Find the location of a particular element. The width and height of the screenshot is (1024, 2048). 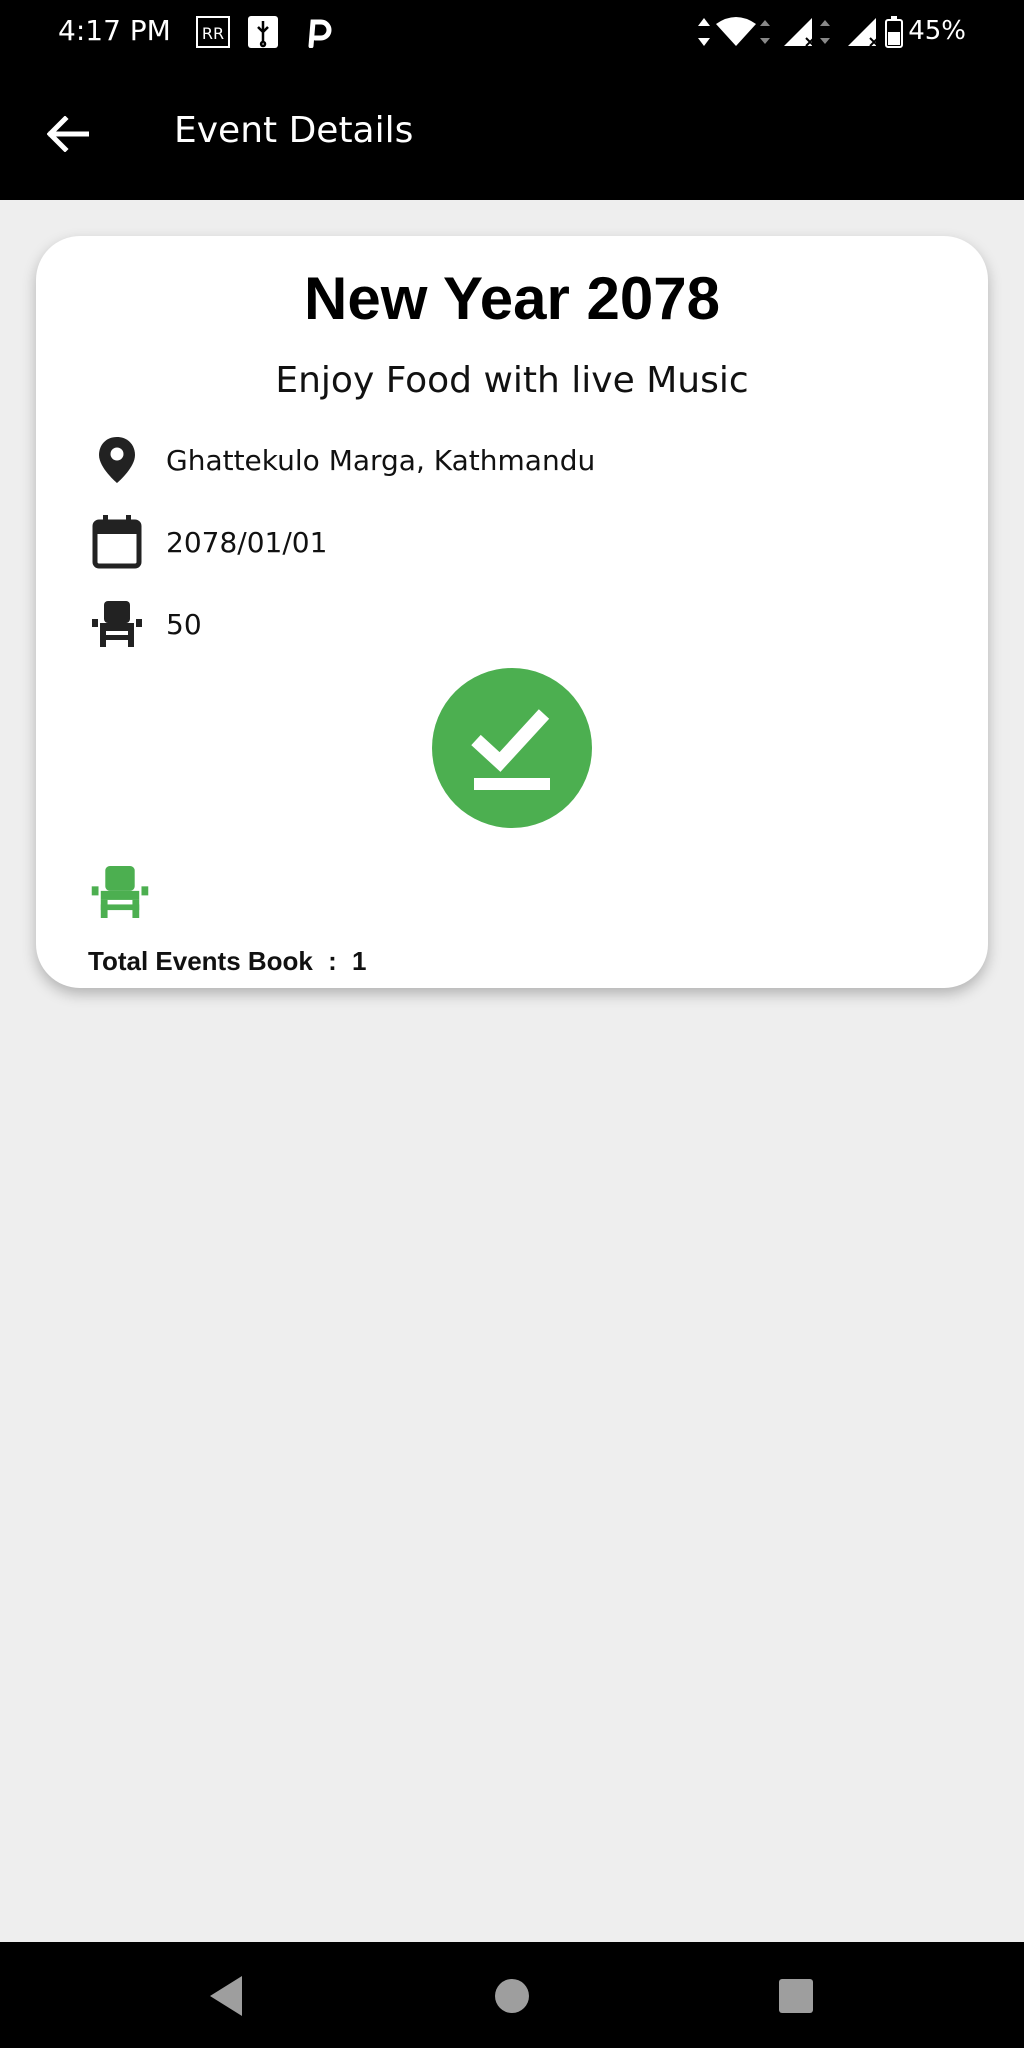

wifi-arrows-icon is located at coordinates (765, 32).